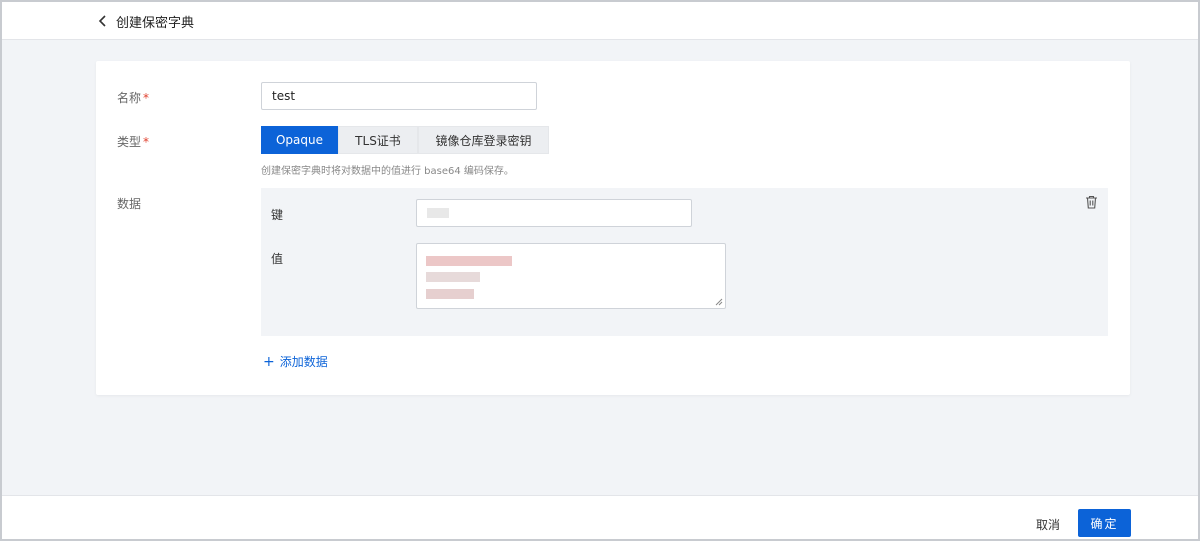 This screenshot has width=1200, height=541. Describe the element at coordinates (269, 361) in the screenshot. I see `plus-icon: +` at that location.